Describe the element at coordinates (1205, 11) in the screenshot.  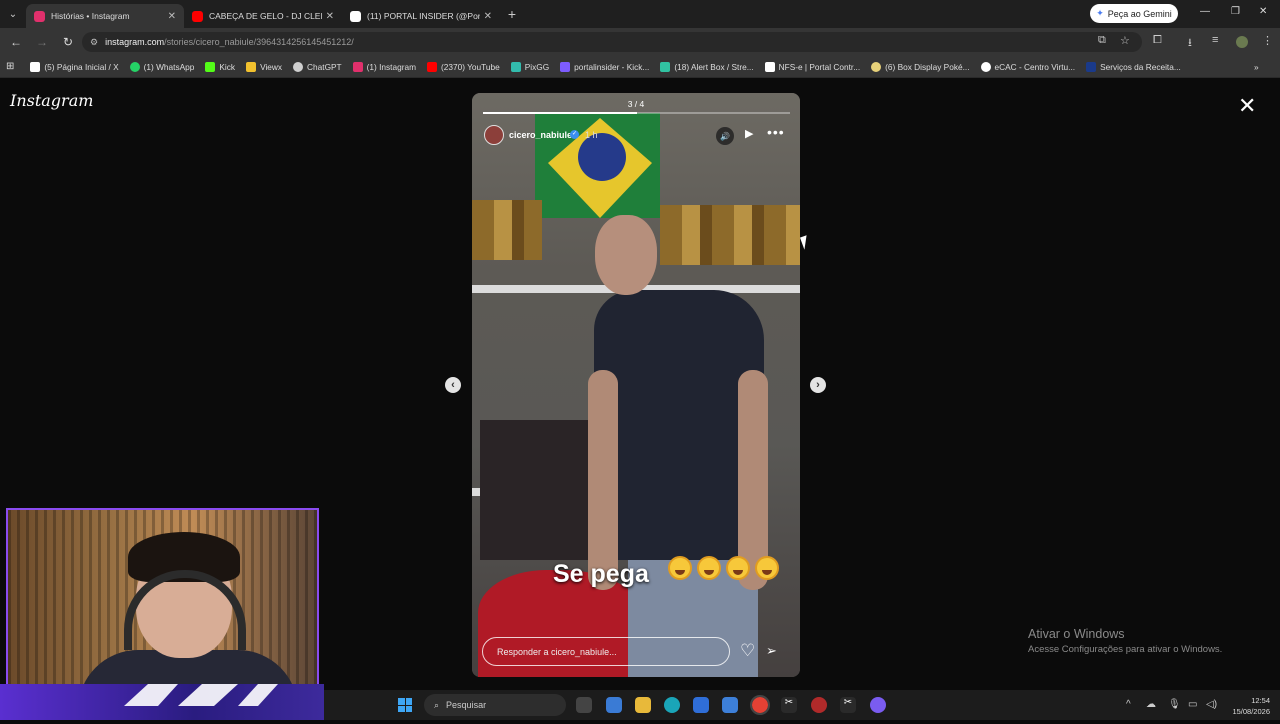
I see `minimize-icon: —` at that location.